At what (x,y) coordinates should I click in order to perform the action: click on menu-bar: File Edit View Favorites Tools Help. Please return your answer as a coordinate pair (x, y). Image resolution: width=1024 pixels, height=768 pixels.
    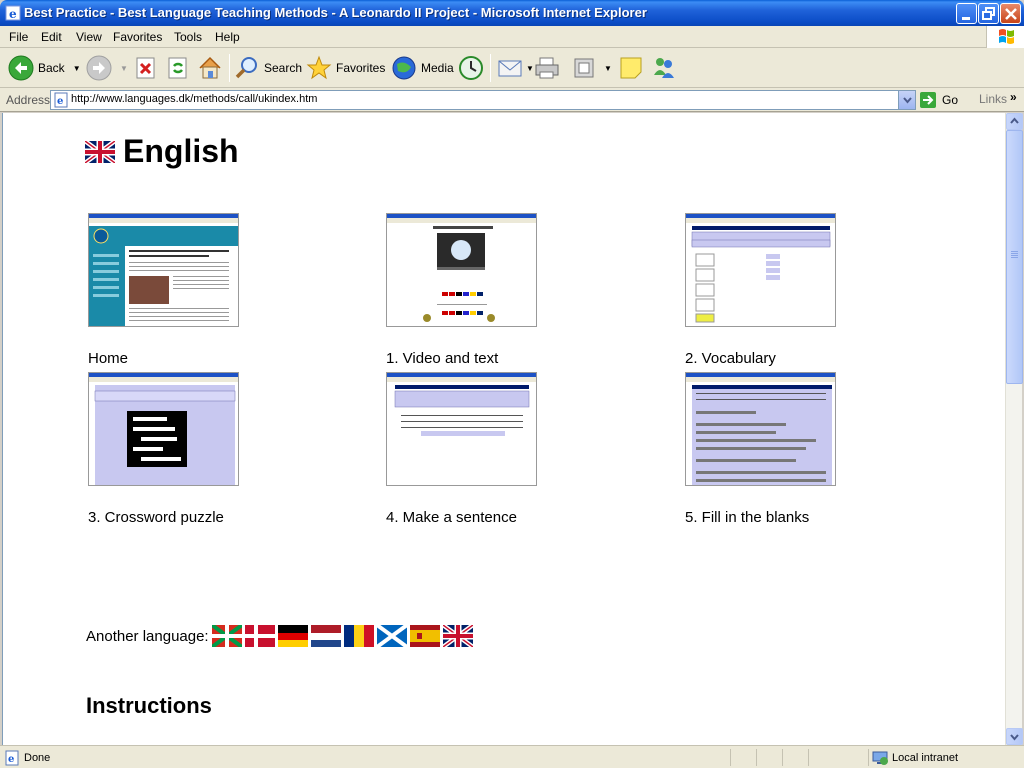
    Looking at the image, I should click on (512, 37).